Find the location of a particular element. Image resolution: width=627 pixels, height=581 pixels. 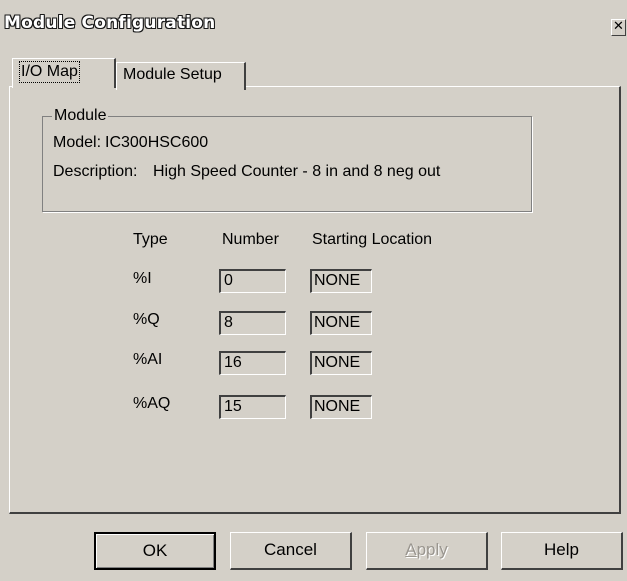

starting-location-field-ai: NONE is located at coordinates (341, 363).